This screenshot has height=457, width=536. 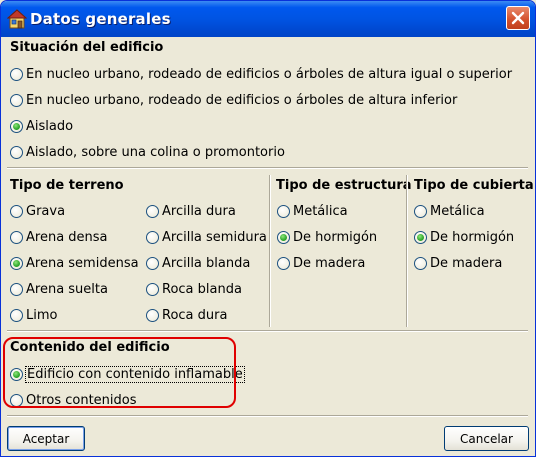 What do you see at coordinates (474, 185) in the screenshot?
I see `section-header-cubierta: Tipo de cubierta` at bounding box center [474, 185].